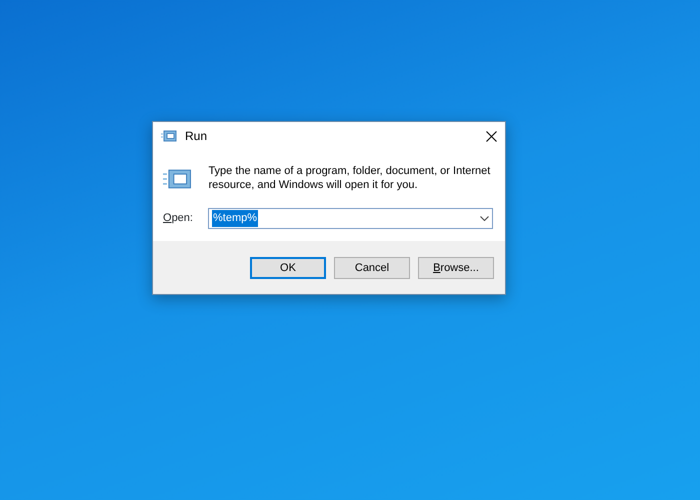  Describe the element at coordinates (196, 136) in the screenshot. I see `window-title: Run` at that location.